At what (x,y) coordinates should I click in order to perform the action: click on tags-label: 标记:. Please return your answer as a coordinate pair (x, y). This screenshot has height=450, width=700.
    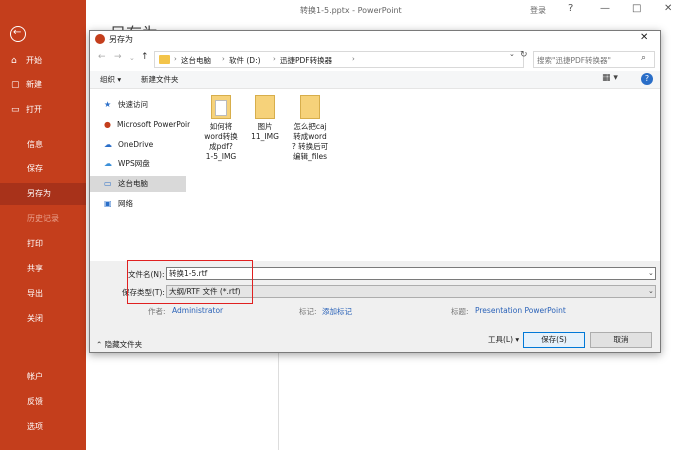
    Looking at the image, I should click on (308, 311).